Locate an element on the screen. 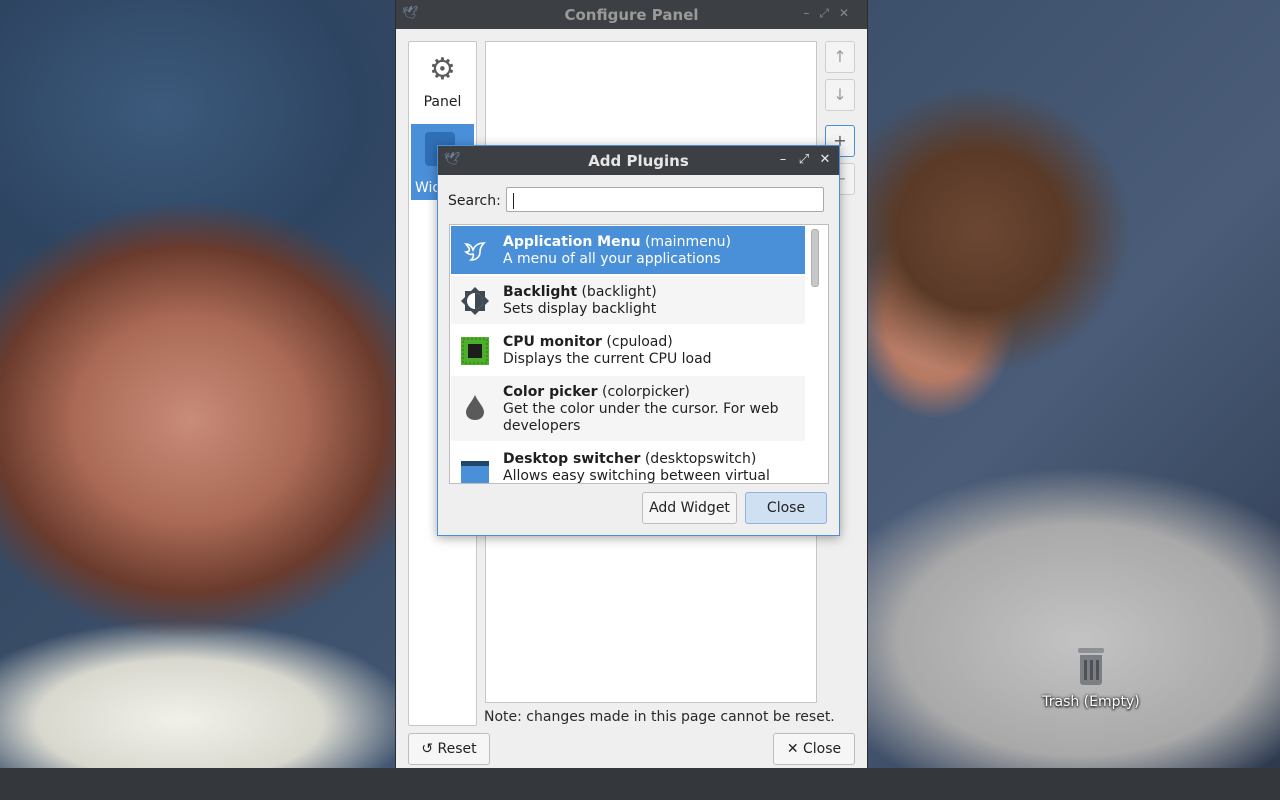 This screenshot has width=1280, height=800. plugin-id: (cpuload) is located at coordinates (639, 342).